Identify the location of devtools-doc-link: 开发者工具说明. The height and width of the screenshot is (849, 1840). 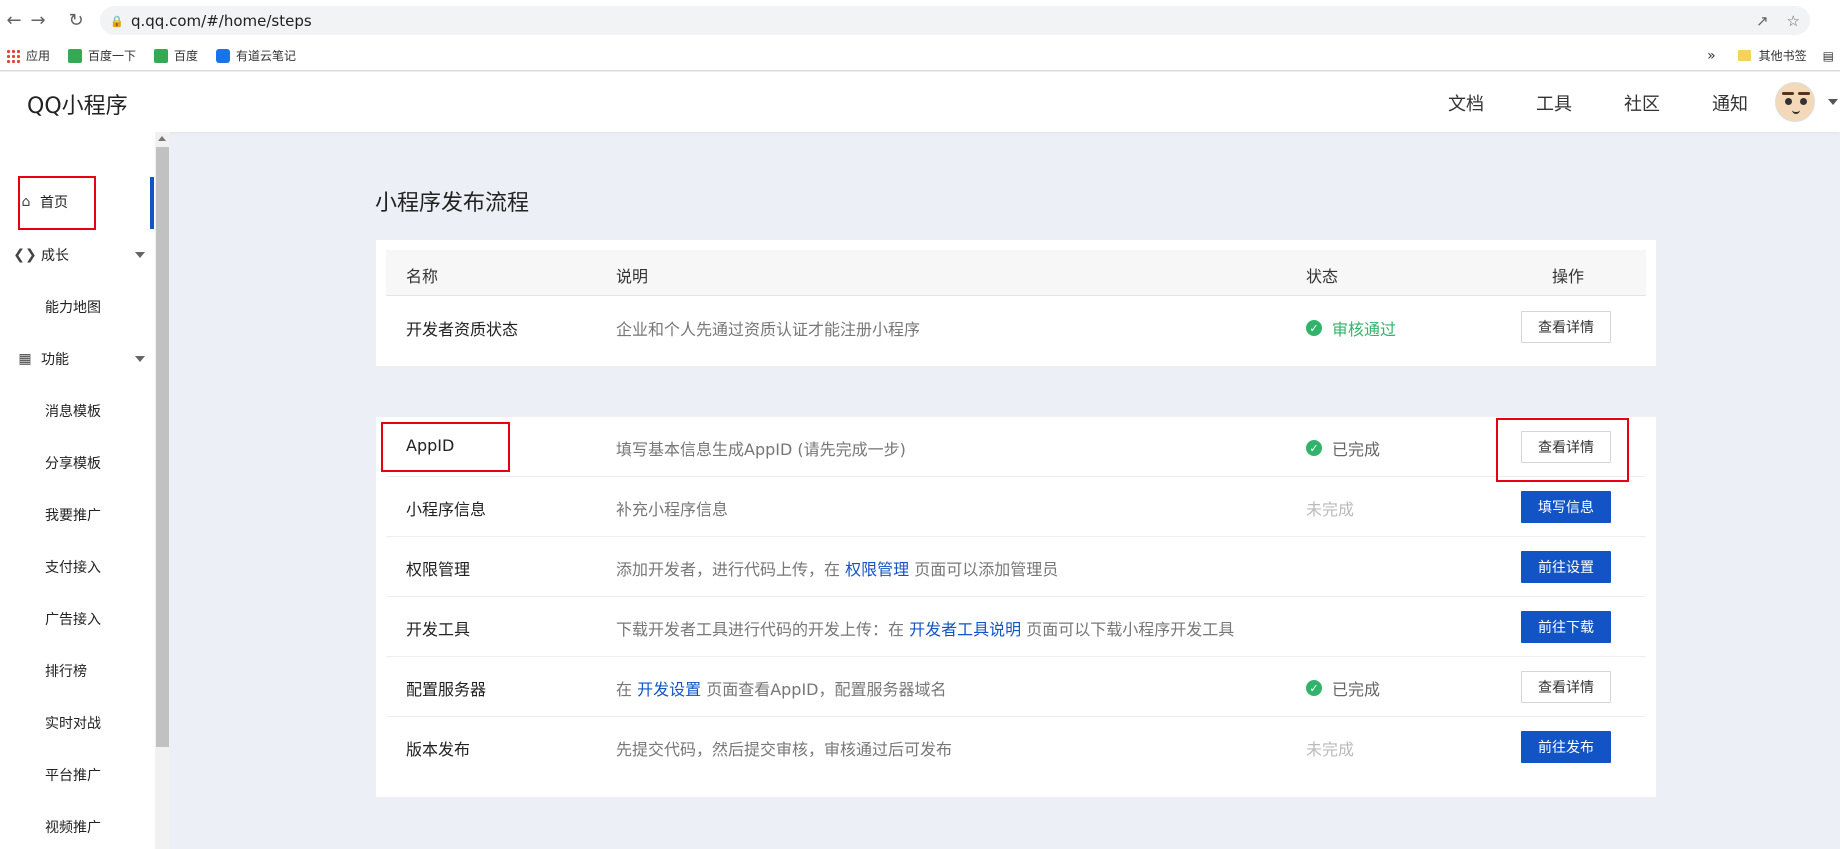
(965, 629).